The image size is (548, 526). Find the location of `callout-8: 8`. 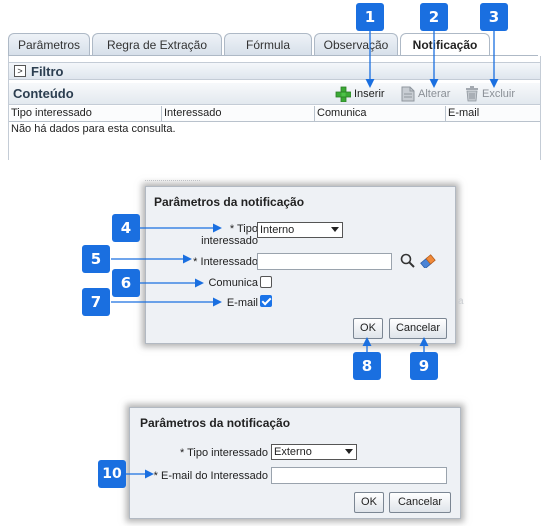

callout-8: 8 is located at coordinates (367, 366).